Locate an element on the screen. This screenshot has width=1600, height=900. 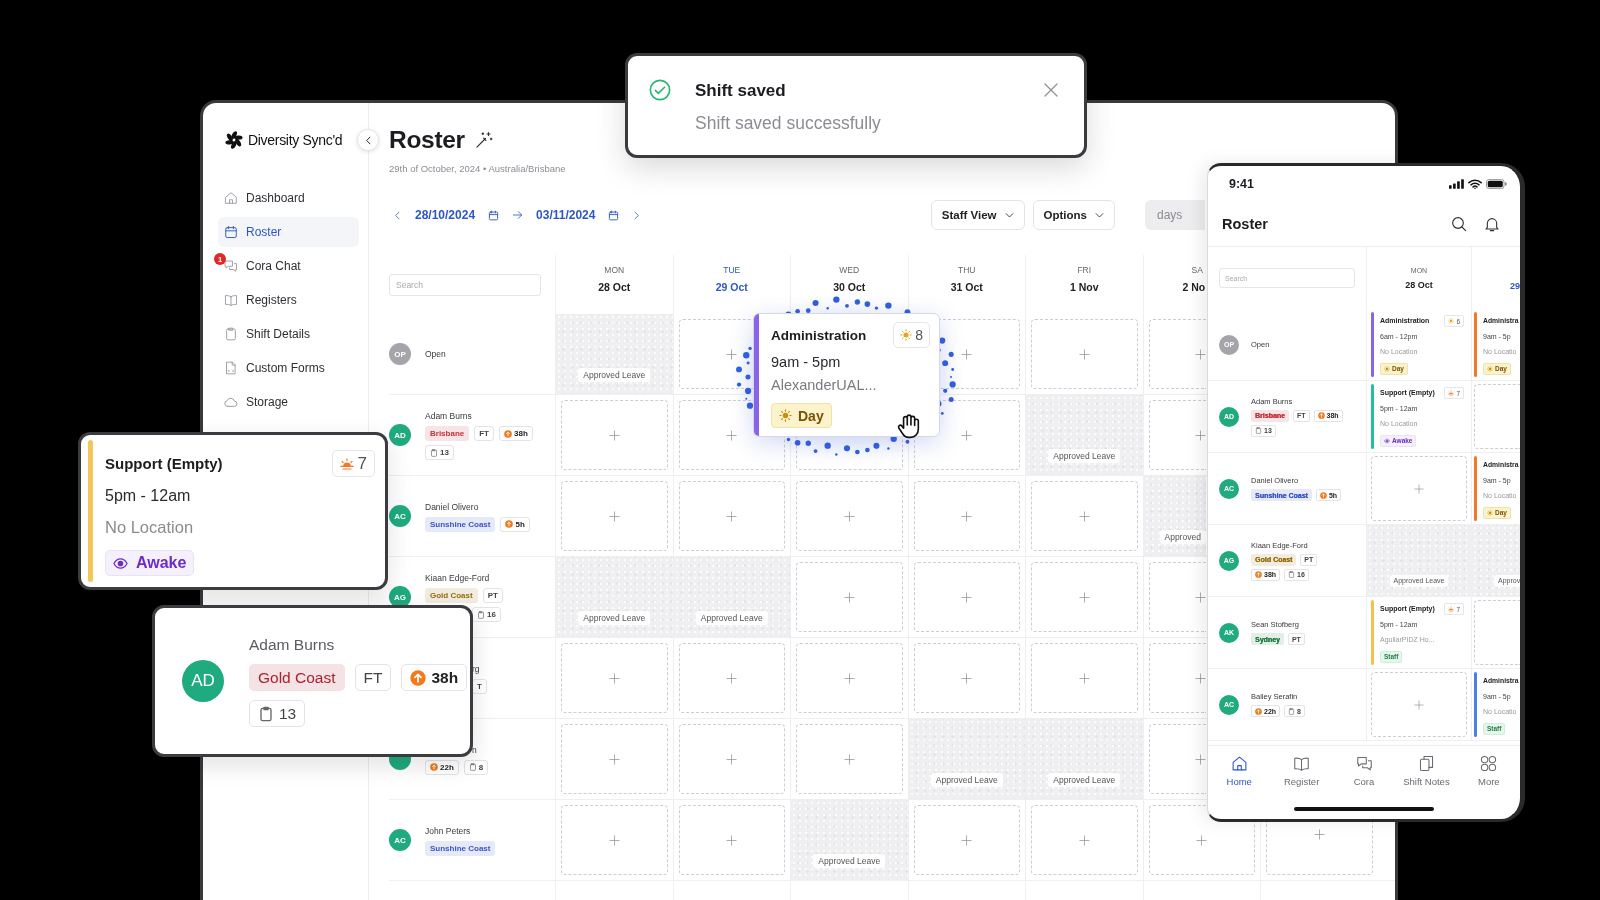
tab-bar-item: Cora is located at coordinates (1364, 771).